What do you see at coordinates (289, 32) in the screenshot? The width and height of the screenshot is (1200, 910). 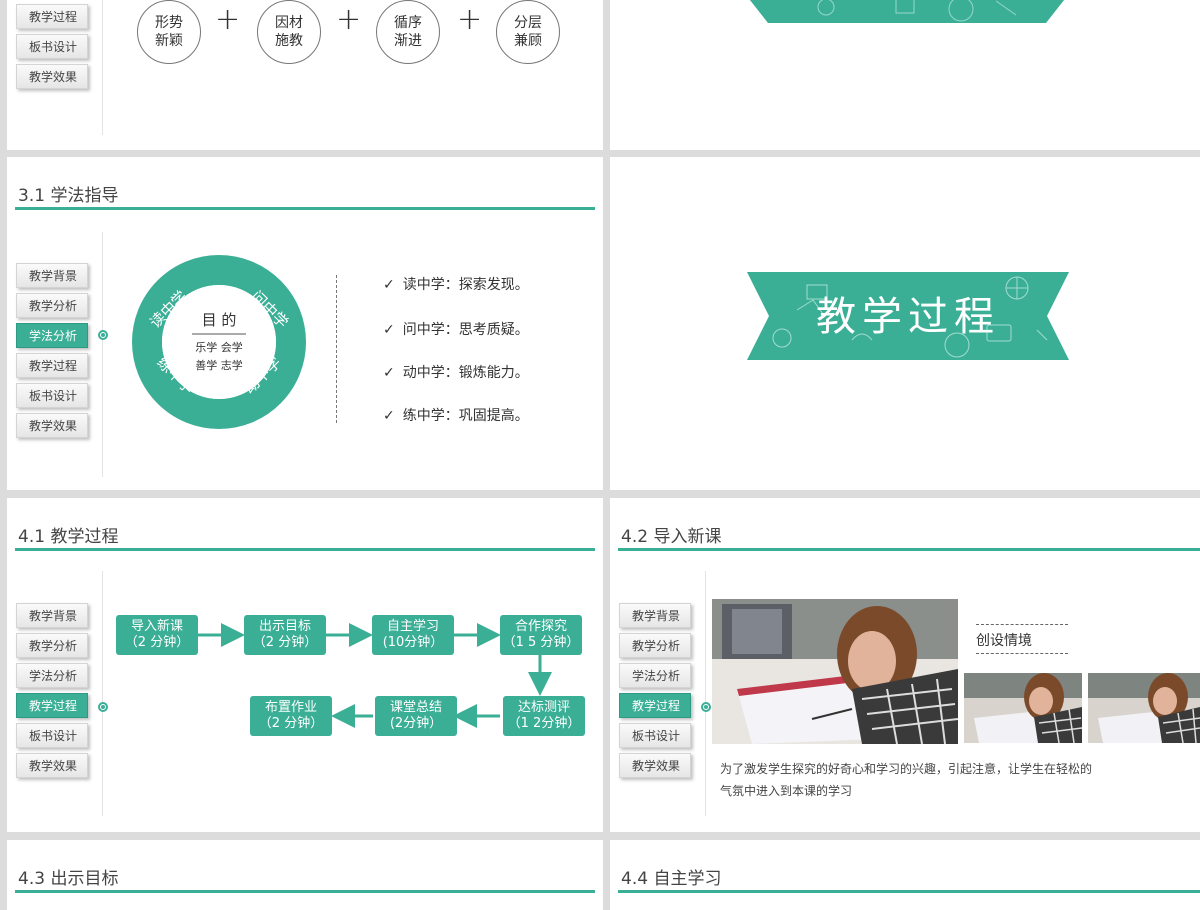 I see `circle-material: 因材 施教` at bounding box center [289, 32].